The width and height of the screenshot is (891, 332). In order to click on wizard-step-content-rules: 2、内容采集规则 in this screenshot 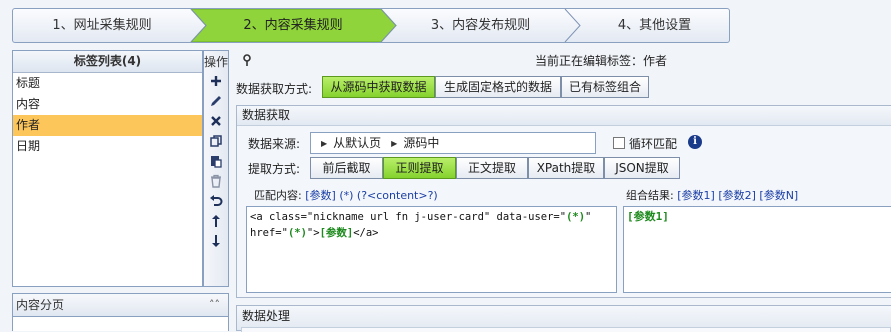, I will do `click(293, 25)`.